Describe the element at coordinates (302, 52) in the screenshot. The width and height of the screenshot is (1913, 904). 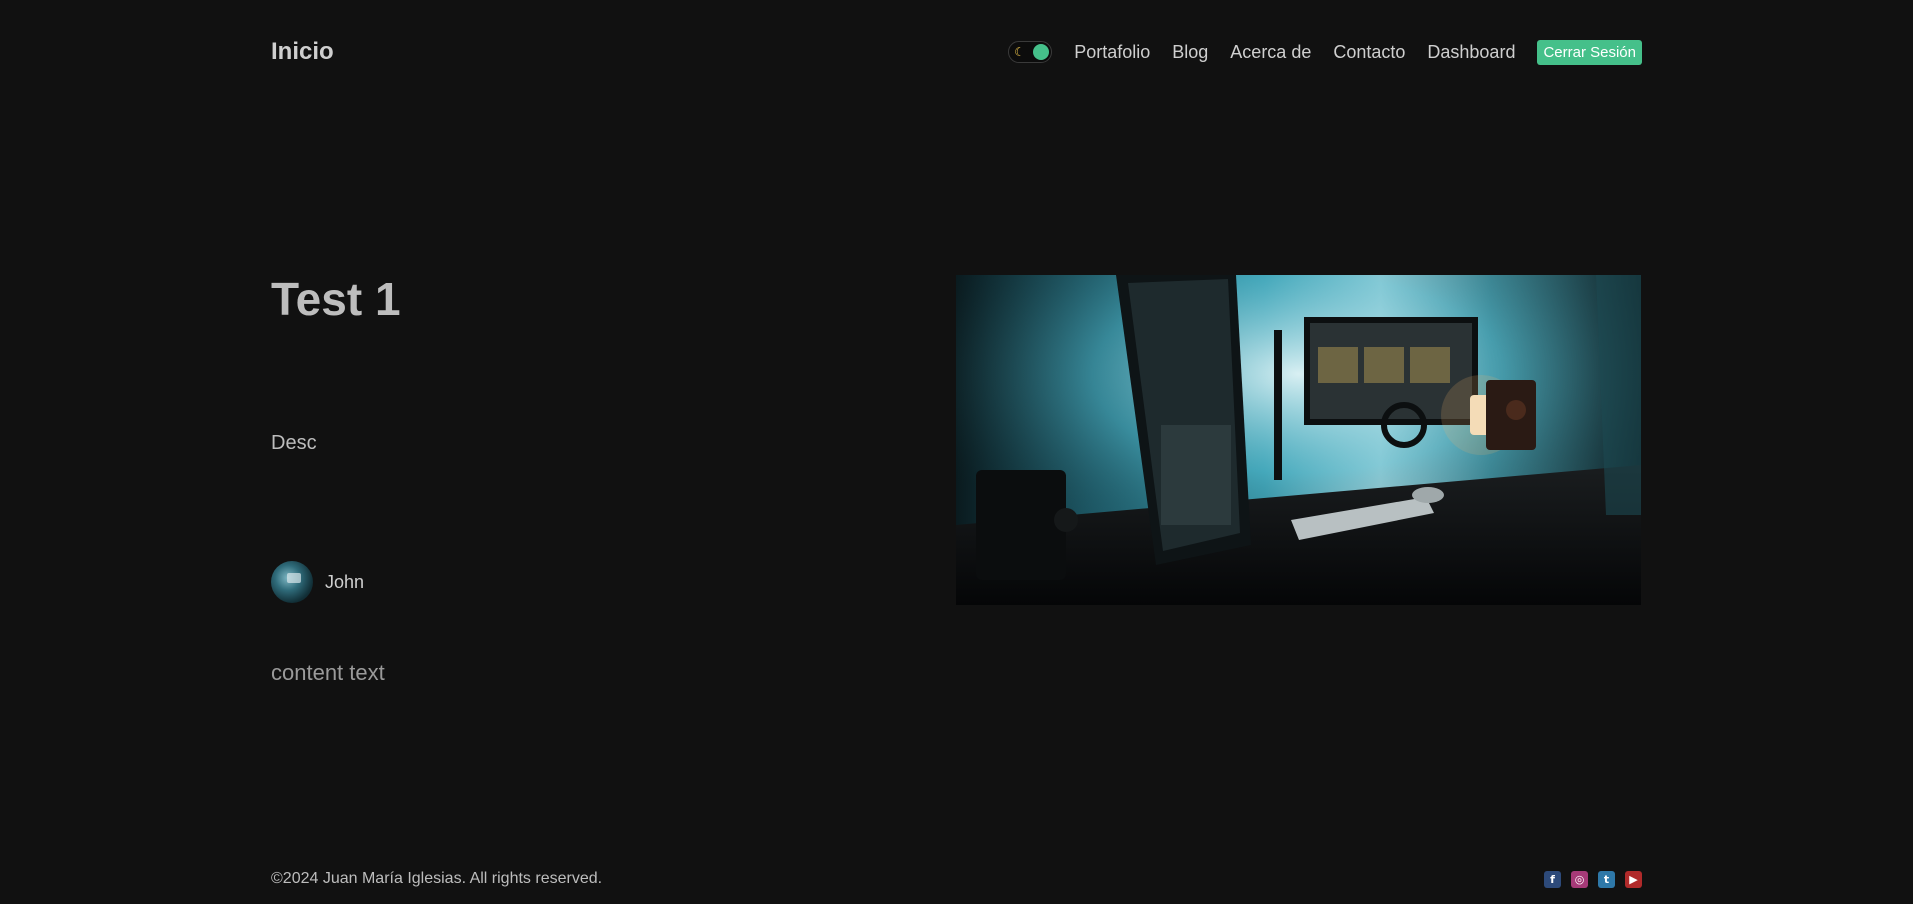
I see `brand-home-link: Inicio` at that location.